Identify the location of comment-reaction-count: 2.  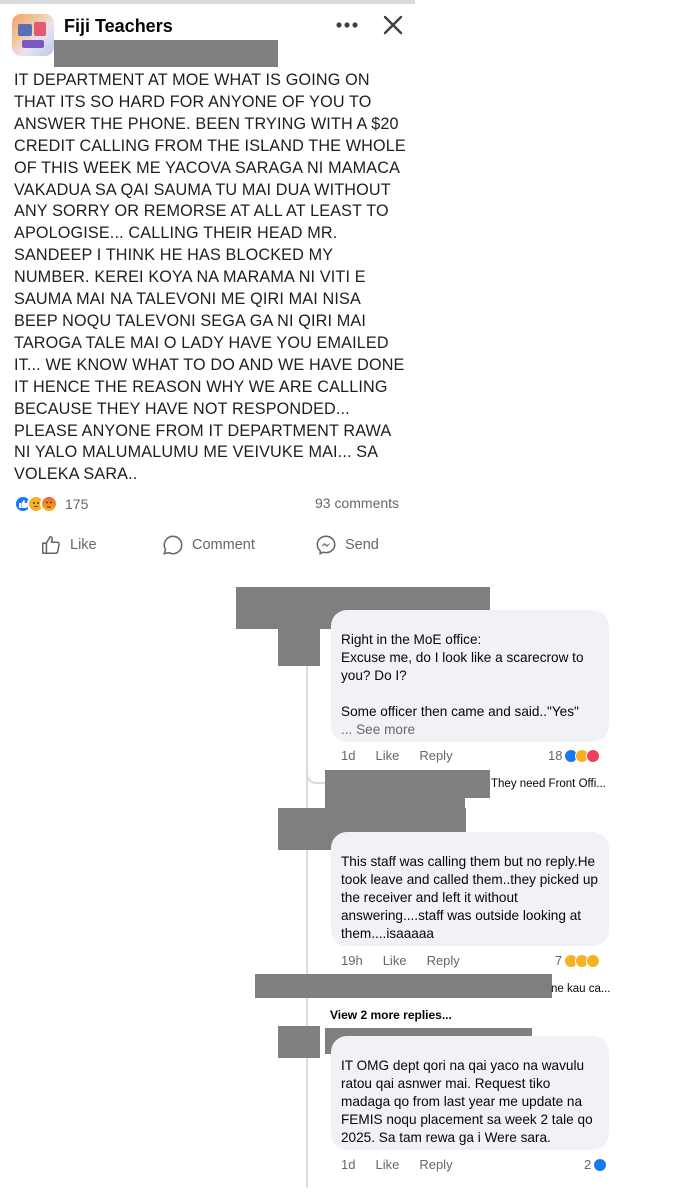
(596, 1164).